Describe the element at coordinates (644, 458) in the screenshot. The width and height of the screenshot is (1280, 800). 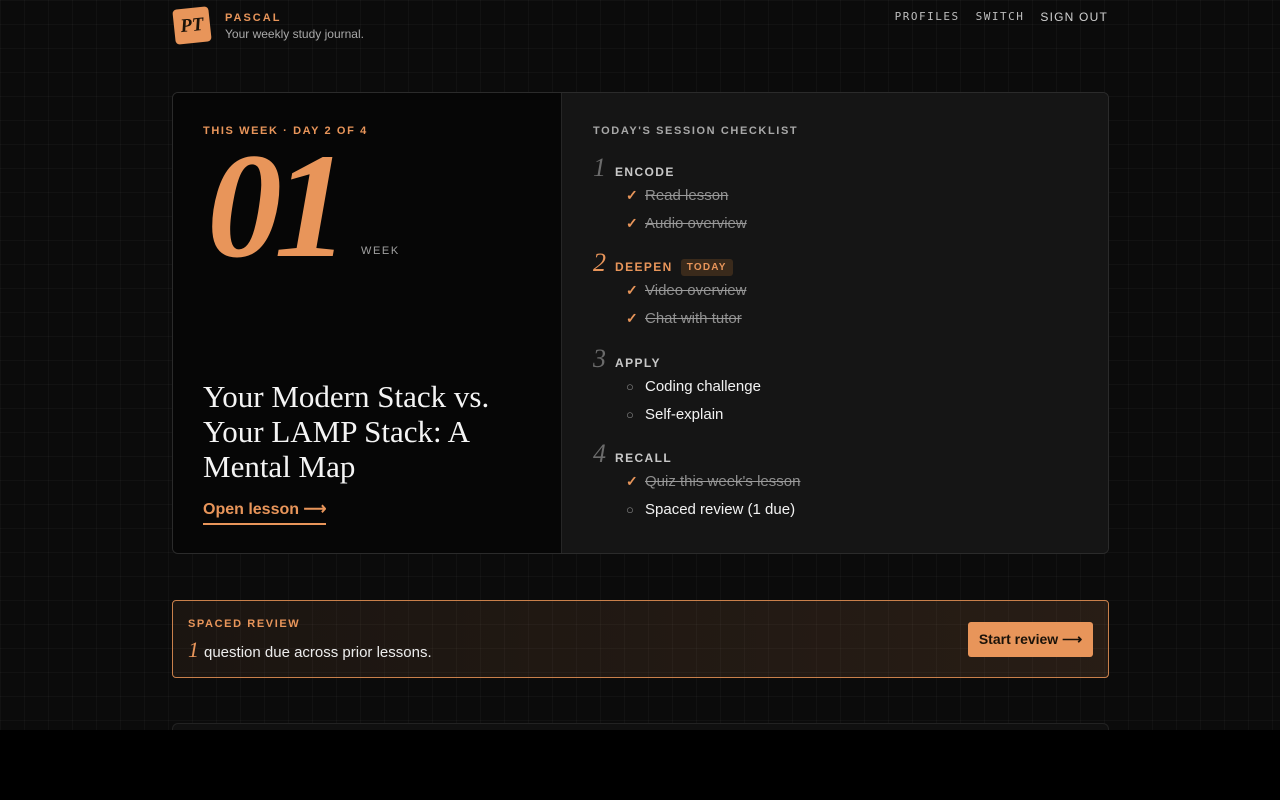
I see `step-name: RECALL` at that location.